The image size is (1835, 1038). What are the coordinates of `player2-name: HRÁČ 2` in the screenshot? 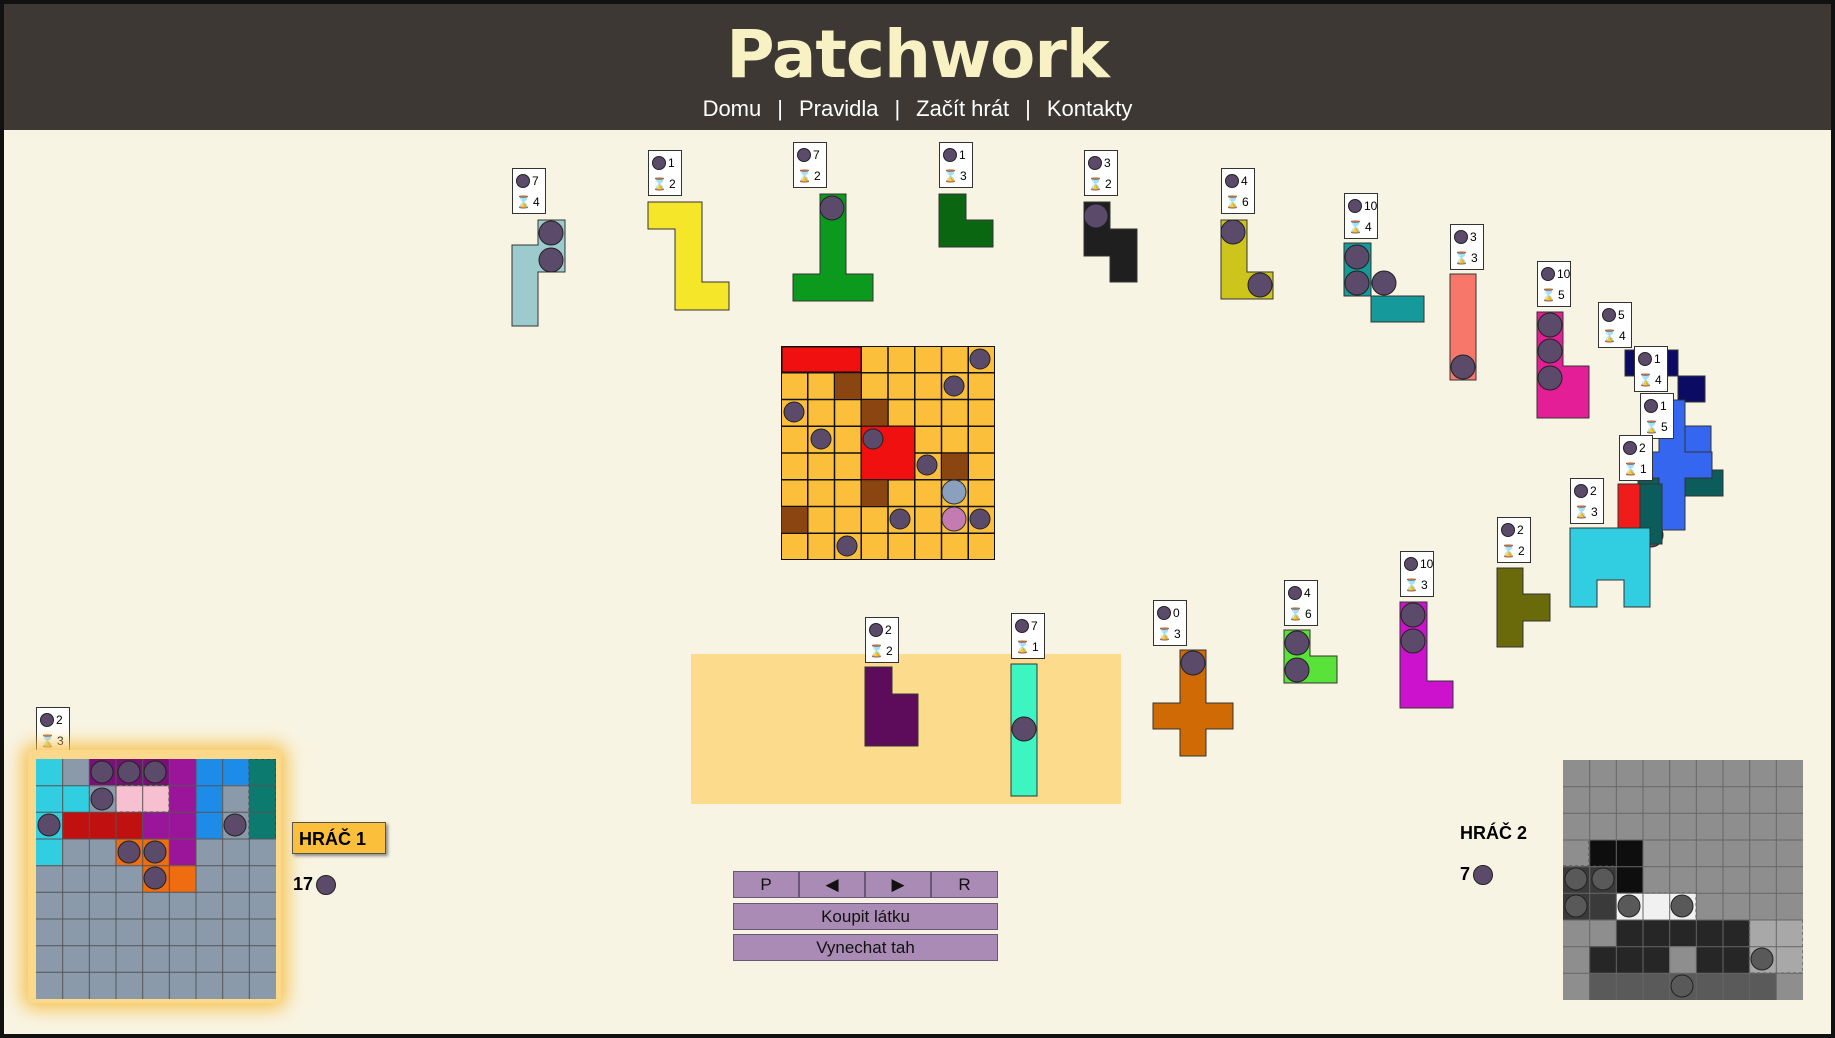 It's located at (1494, 833).